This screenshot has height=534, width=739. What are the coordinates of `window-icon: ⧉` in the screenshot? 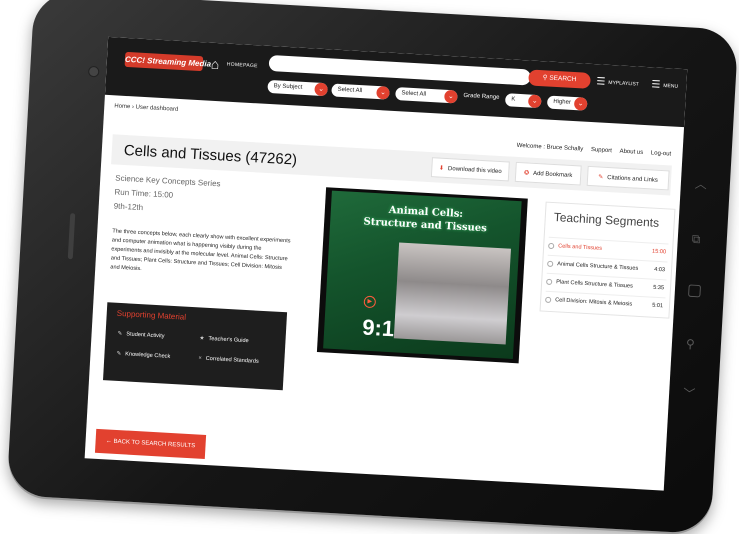 It's located at (696, 239).